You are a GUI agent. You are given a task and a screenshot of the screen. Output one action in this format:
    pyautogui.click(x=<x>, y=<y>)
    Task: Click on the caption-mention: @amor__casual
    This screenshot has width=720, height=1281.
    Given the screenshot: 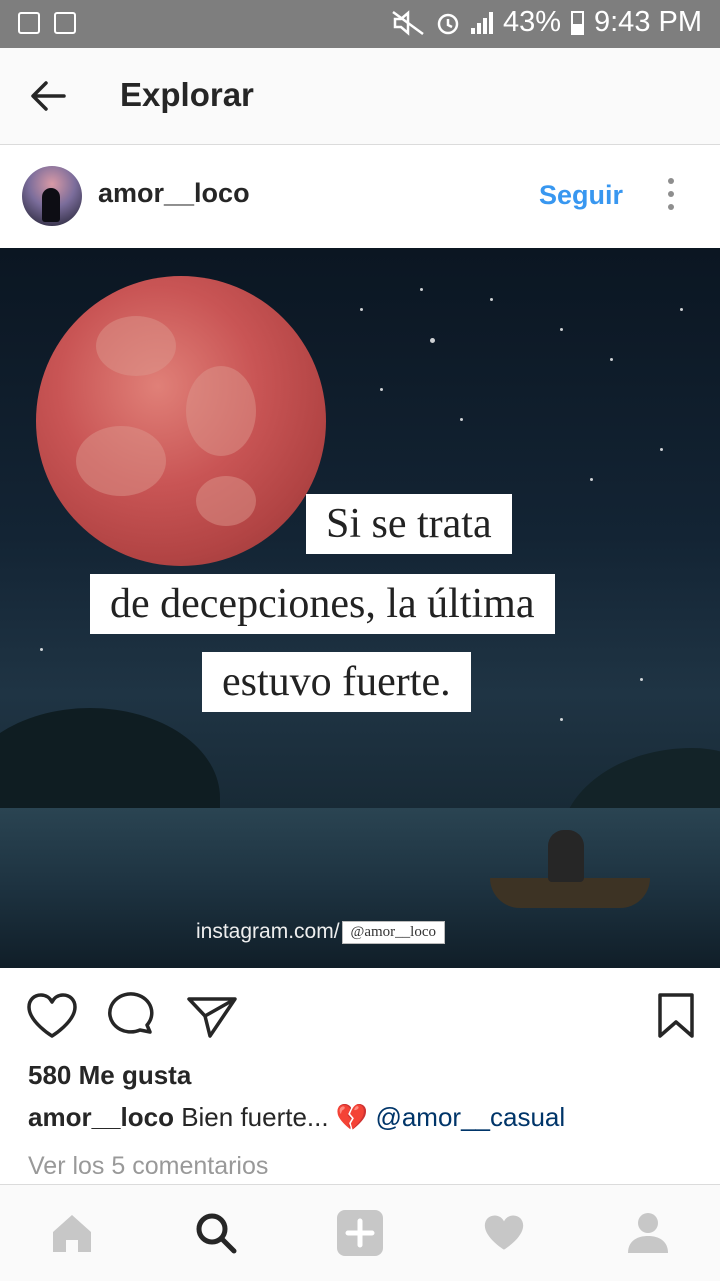 What is the action you would take?
    pyautogui.click(x=470, y=1117)
    